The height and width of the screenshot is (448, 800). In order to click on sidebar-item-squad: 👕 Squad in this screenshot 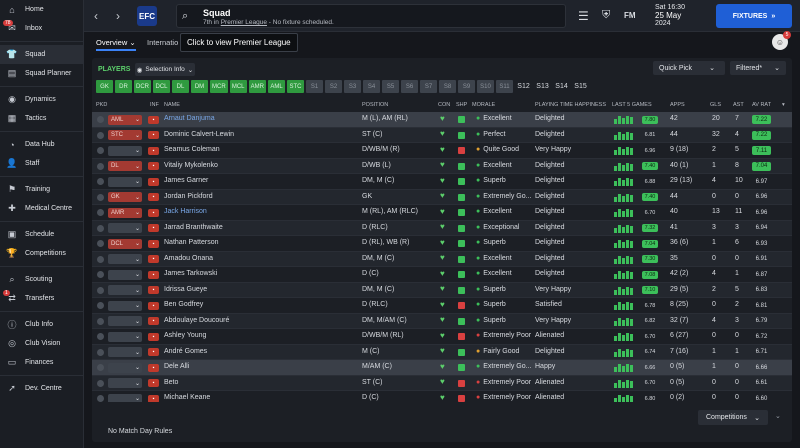, I will do `click(41, 54)`.